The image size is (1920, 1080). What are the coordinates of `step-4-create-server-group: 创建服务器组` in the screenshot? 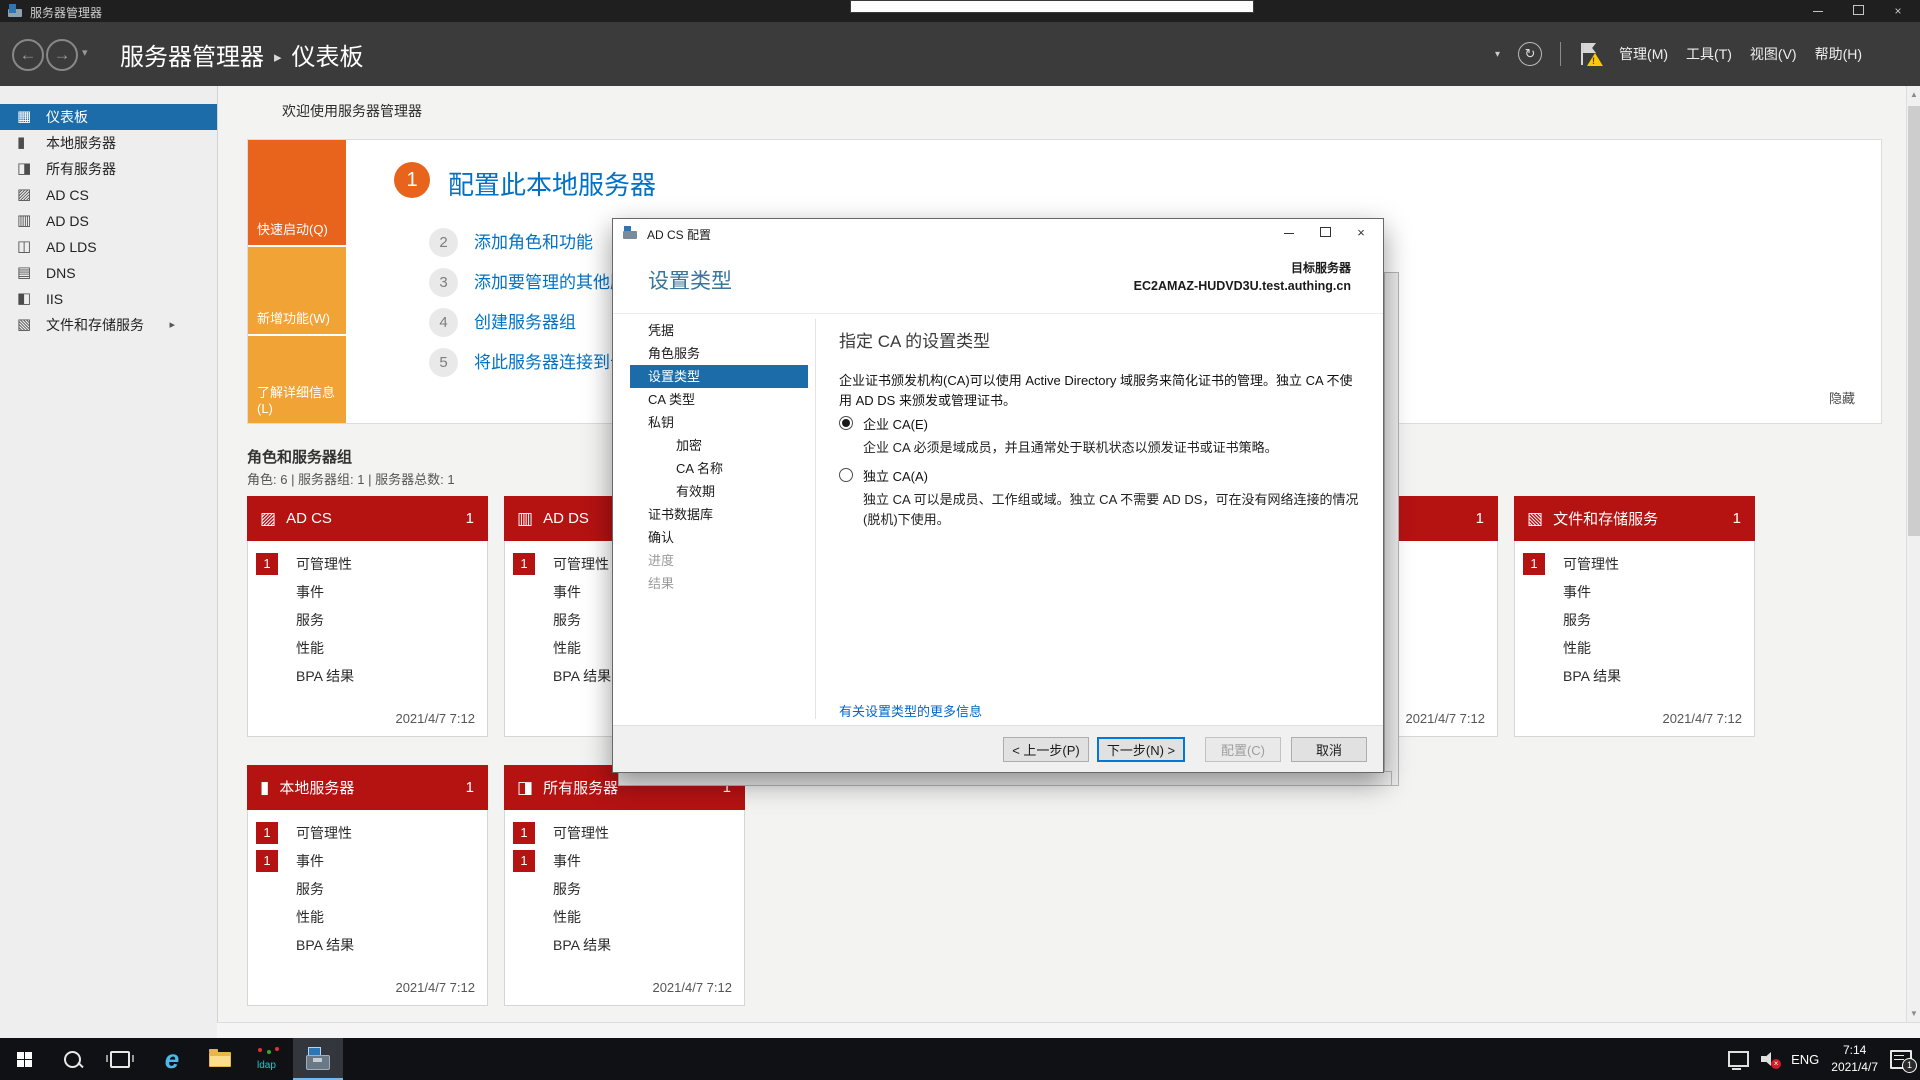 It's located at (525, 322).